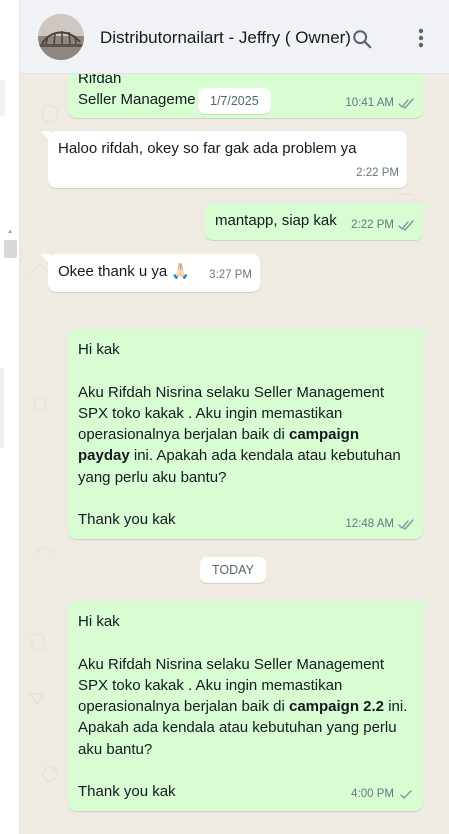 This screenshot has height=834, width=449. Describe the element at coordinates (225, 38) in the screenshot. I see `chat-title: Distributornailart - Jeffry ( Owner)` at that location.